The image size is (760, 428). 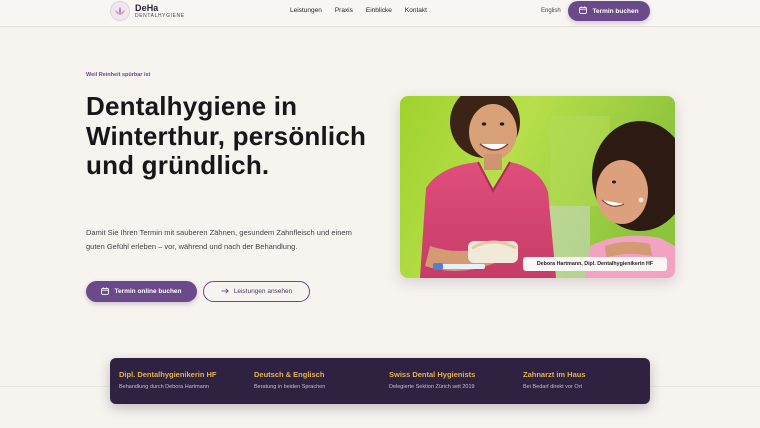 I want to click on logo-title: DeHa, so click(x=147, y=7).